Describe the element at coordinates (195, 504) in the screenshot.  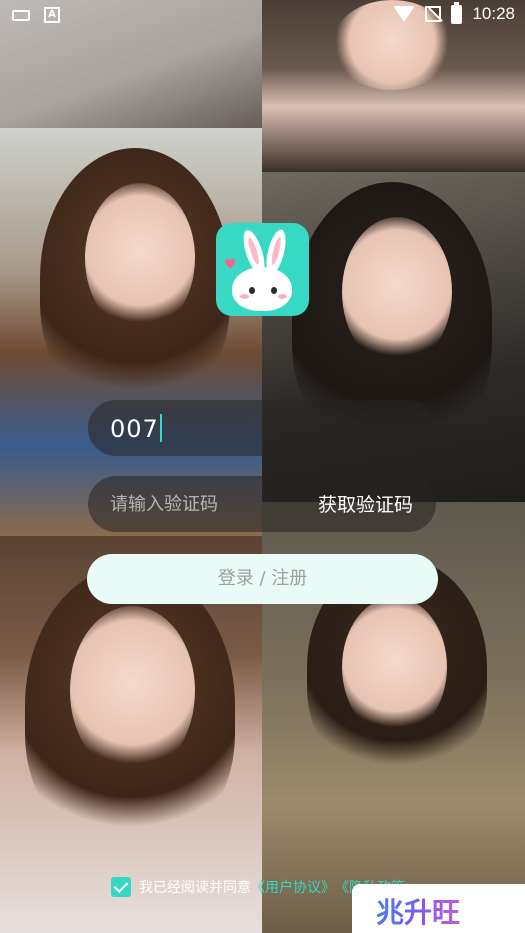
I see `verification-code-input` at that location.